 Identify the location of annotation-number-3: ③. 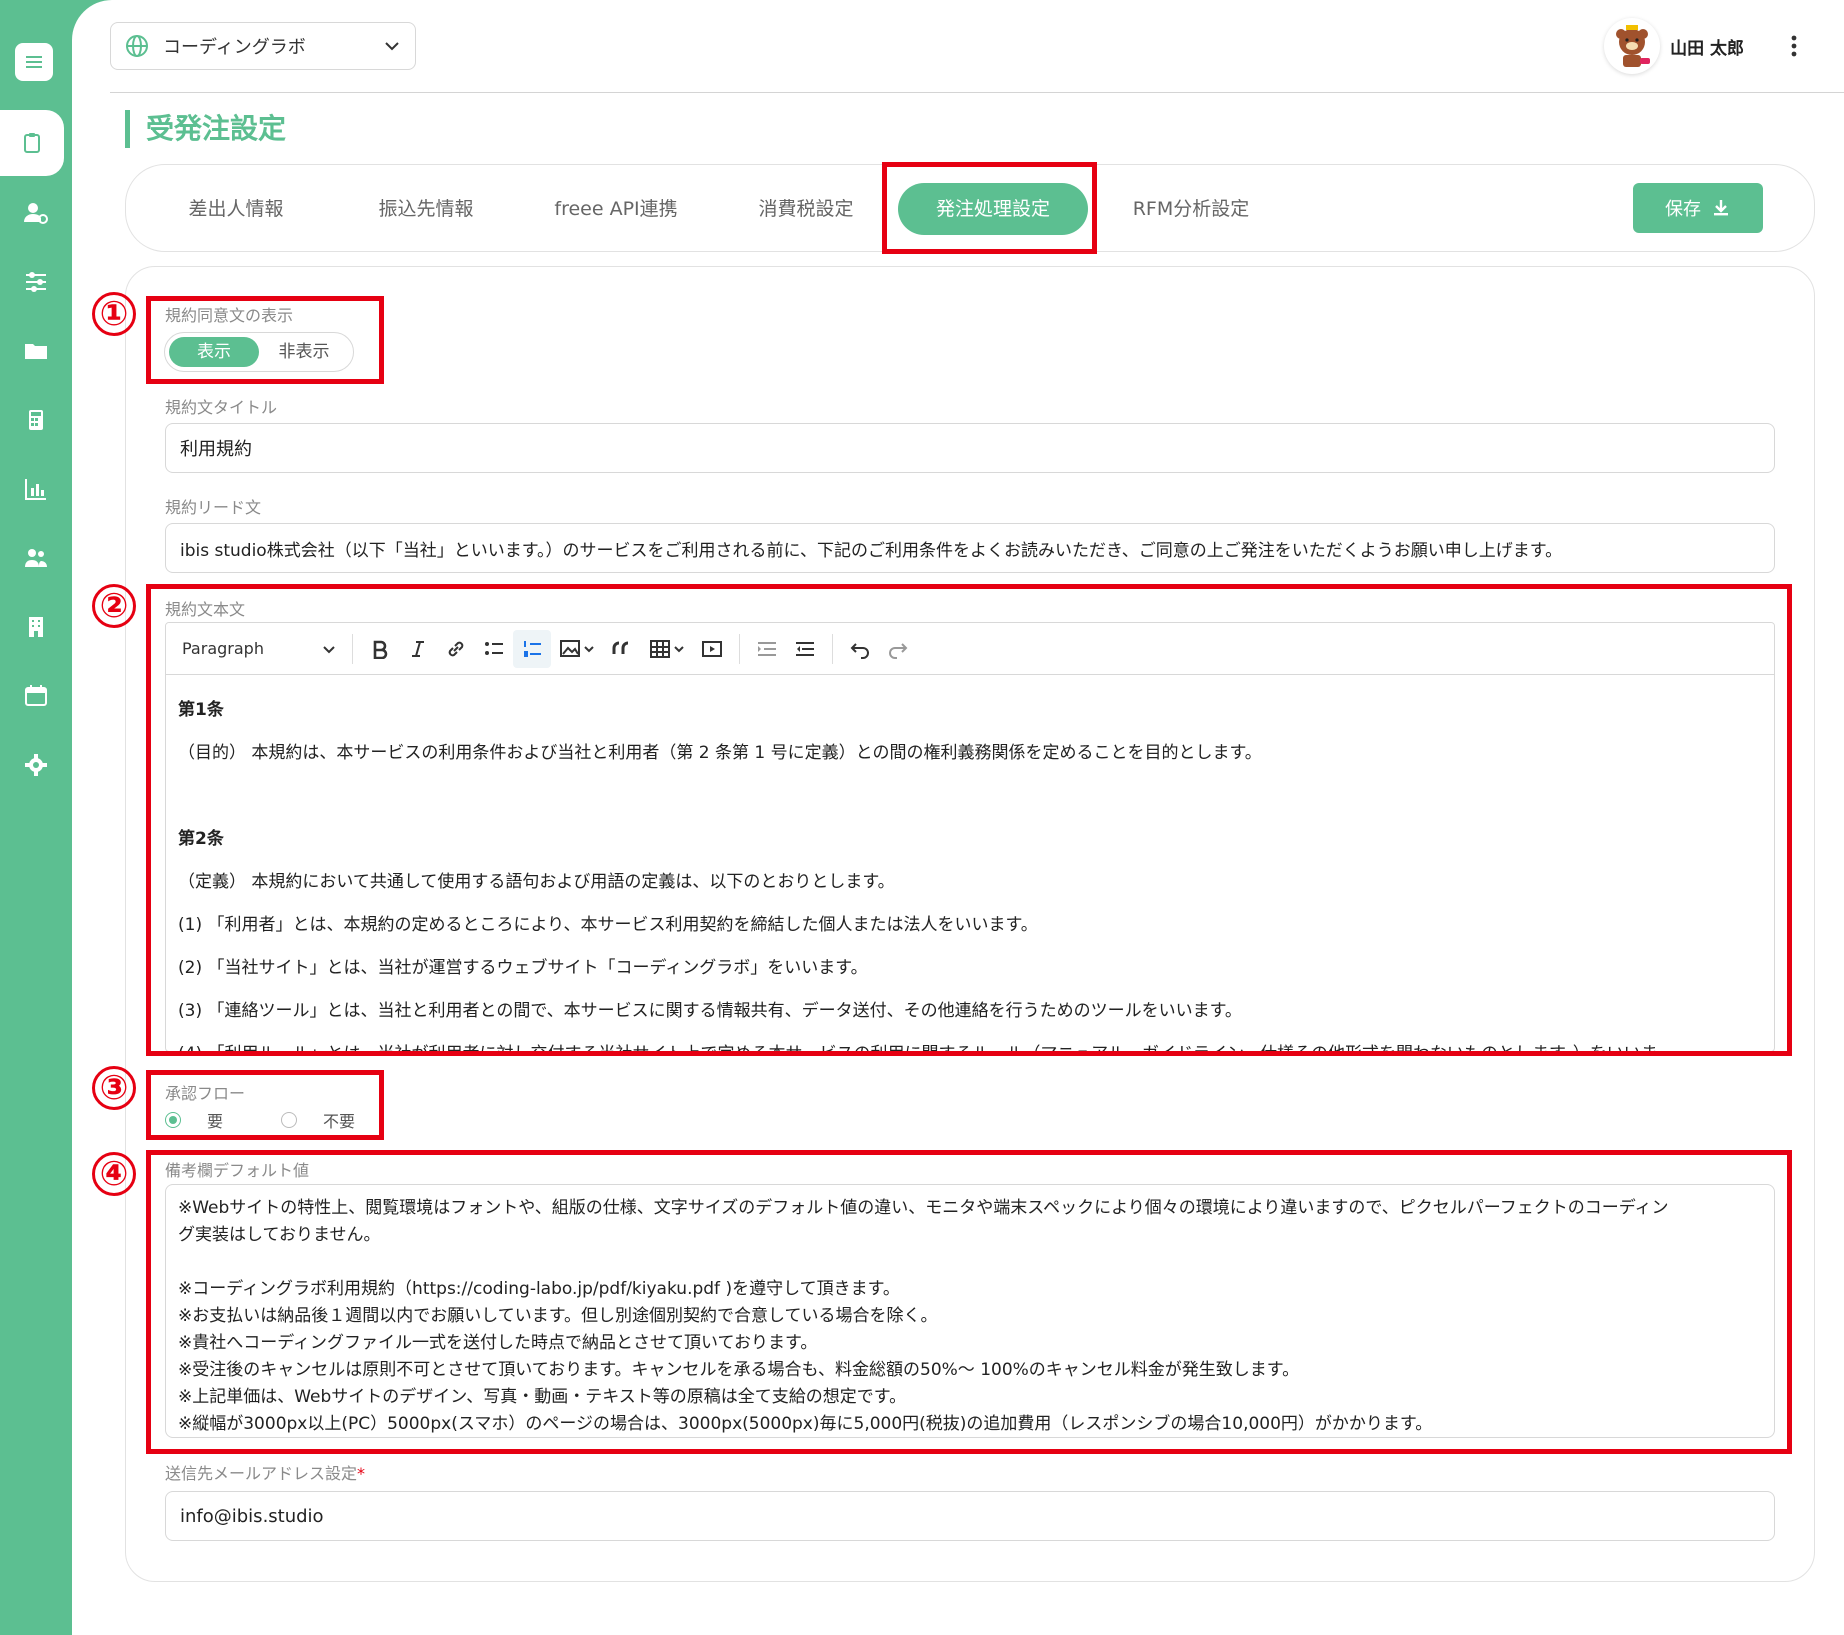
(114, 1088).